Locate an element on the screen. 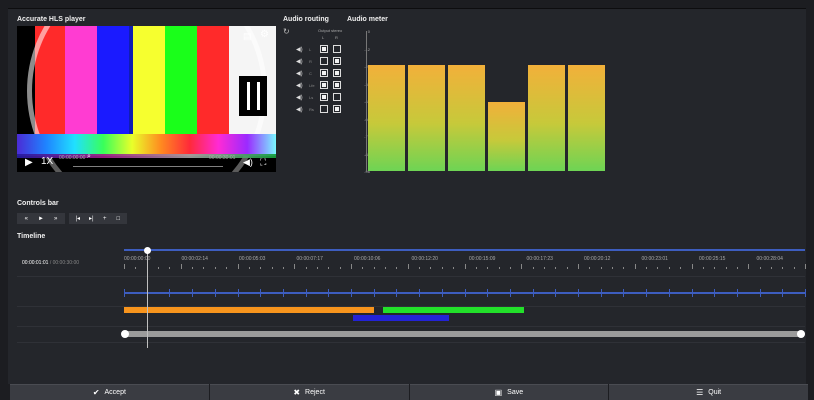  volume-icon: ◀) is located at coordinates (248, 162).